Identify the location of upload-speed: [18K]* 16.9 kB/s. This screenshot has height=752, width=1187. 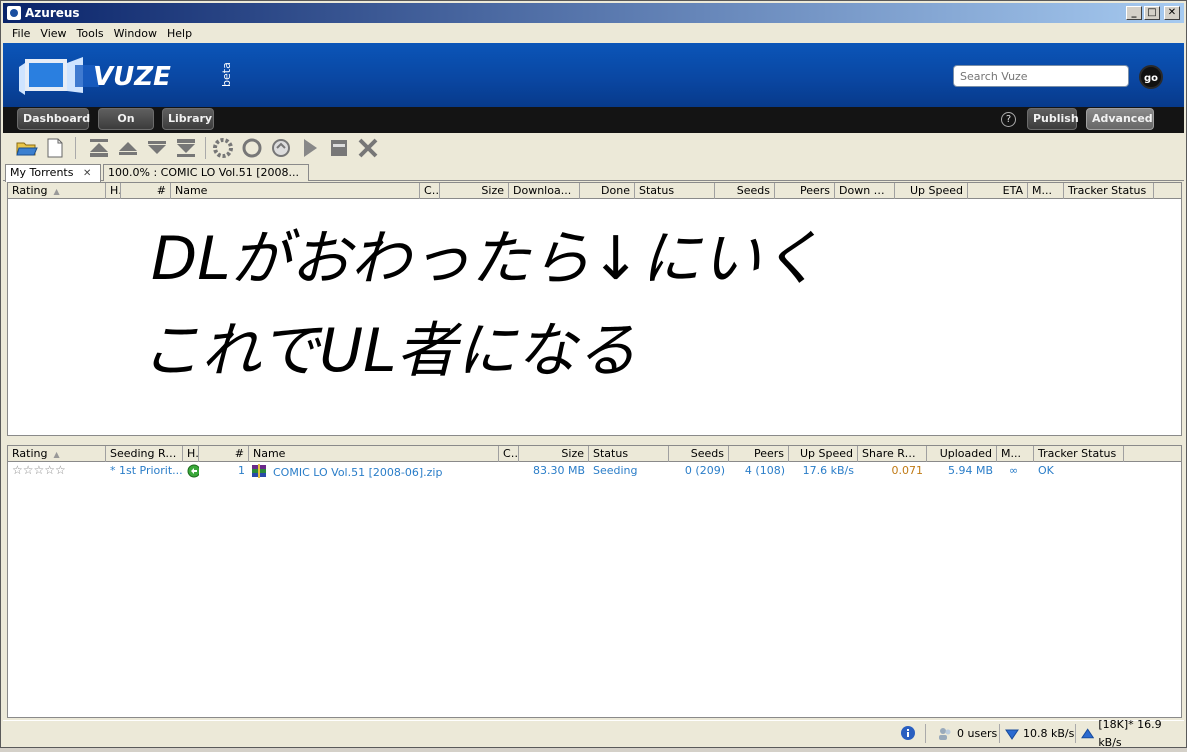
(1130, 733).